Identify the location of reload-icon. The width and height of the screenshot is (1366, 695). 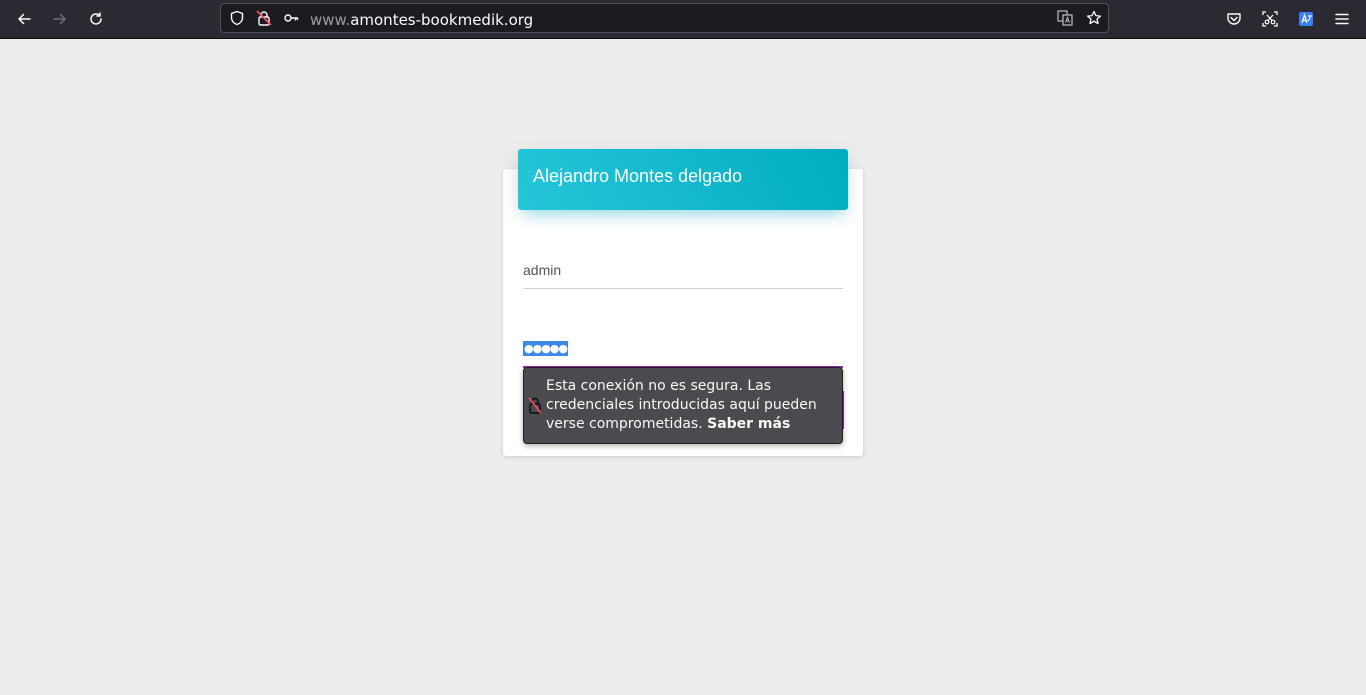
(96, 19).